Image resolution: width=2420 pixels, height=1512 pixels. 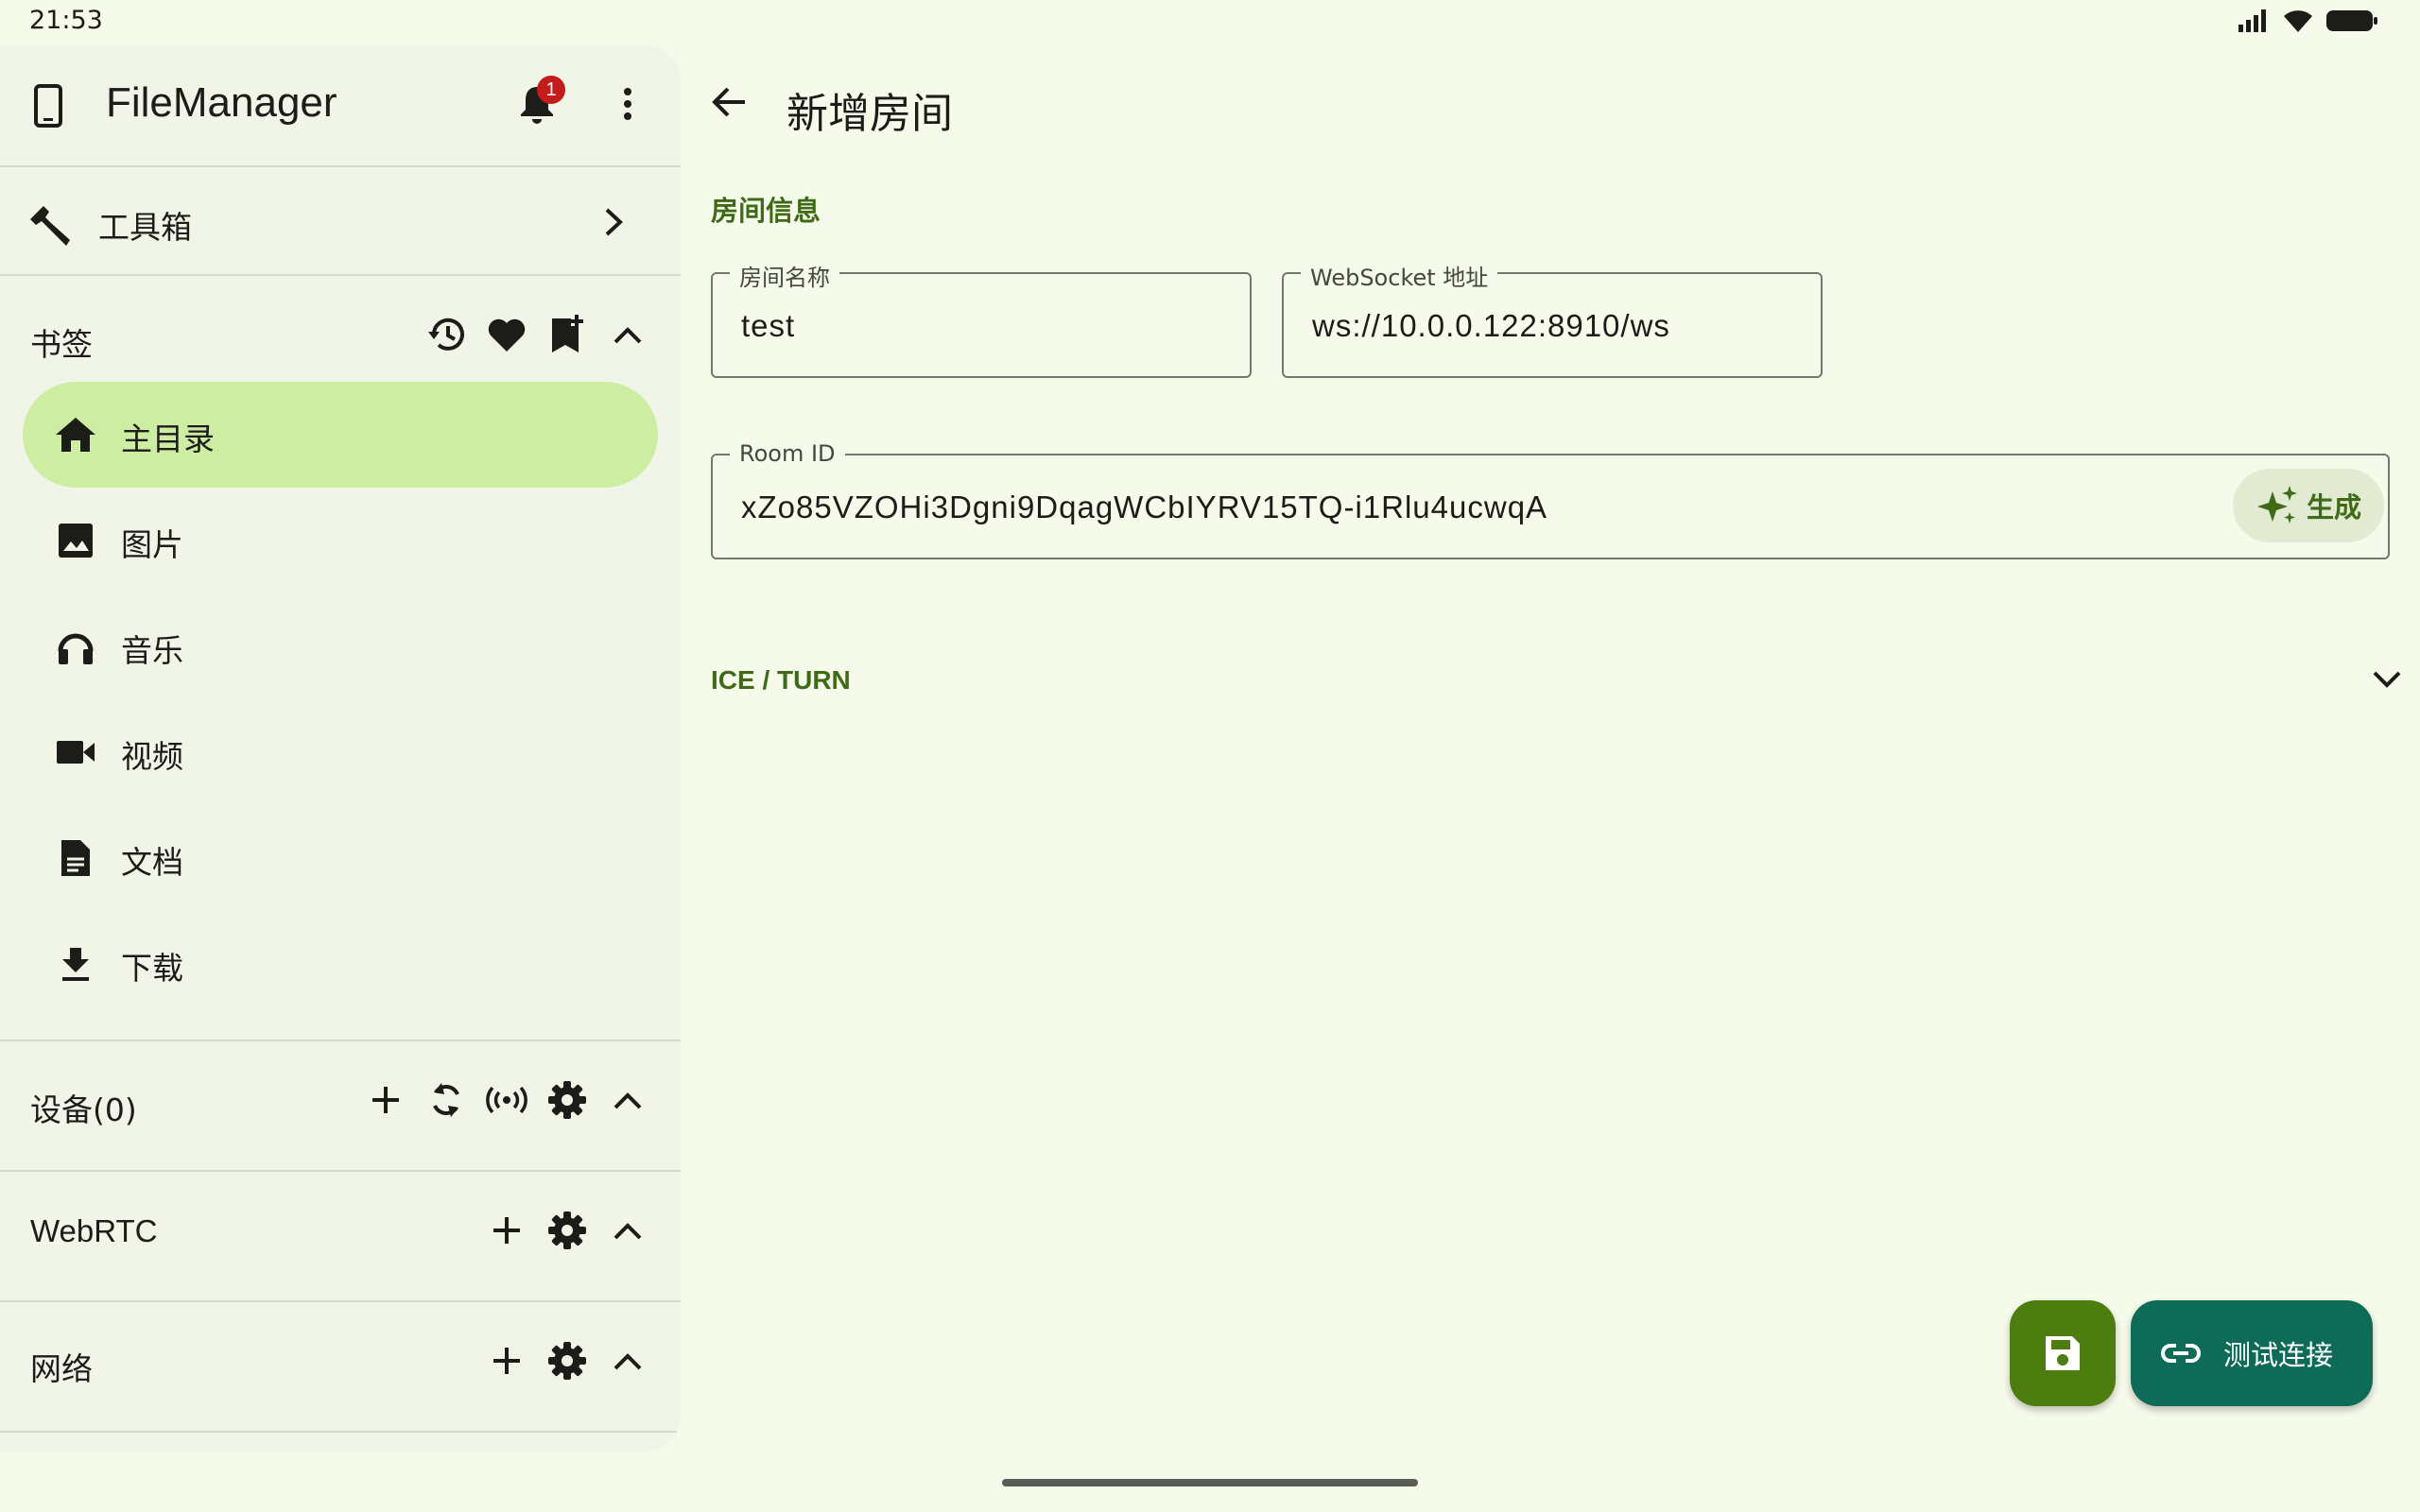 What do you see at coordinates (768, 325) in the screenshot?
I see `room-name-value: test` at bounding box center [768, 325].